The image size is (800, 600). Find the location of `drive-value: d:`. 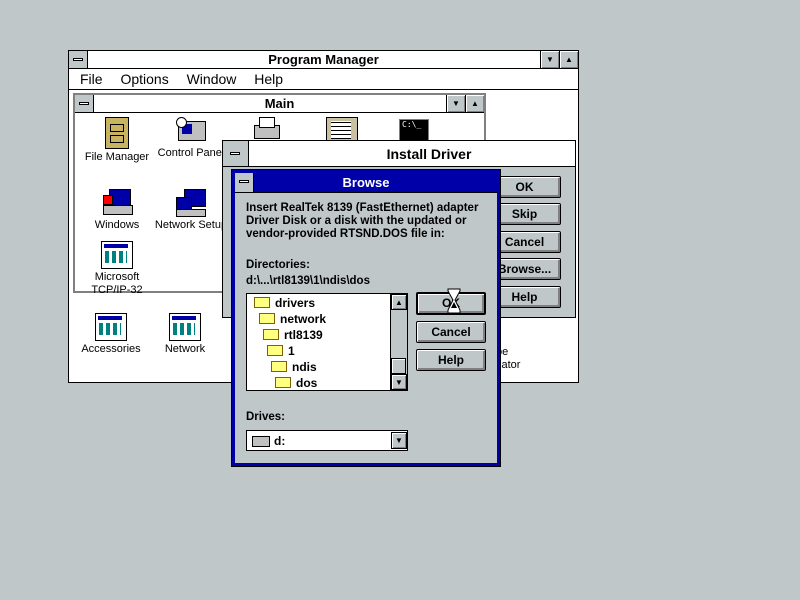

drive-value: d: is located at coordinates (280, 441).